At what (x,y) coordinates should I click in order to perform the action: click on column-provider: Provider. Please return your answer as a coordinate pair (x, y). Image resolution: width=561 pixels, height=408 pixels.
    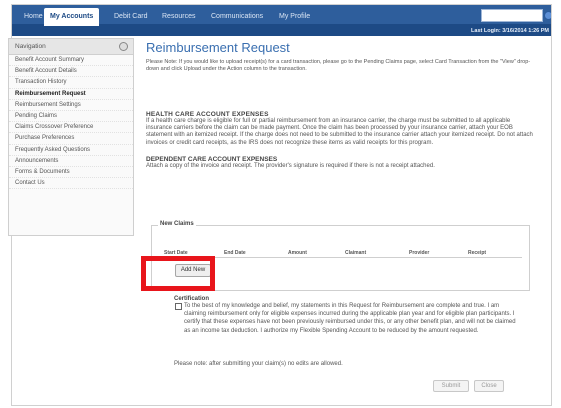
    Looking at the image, I should click on (419, 253).